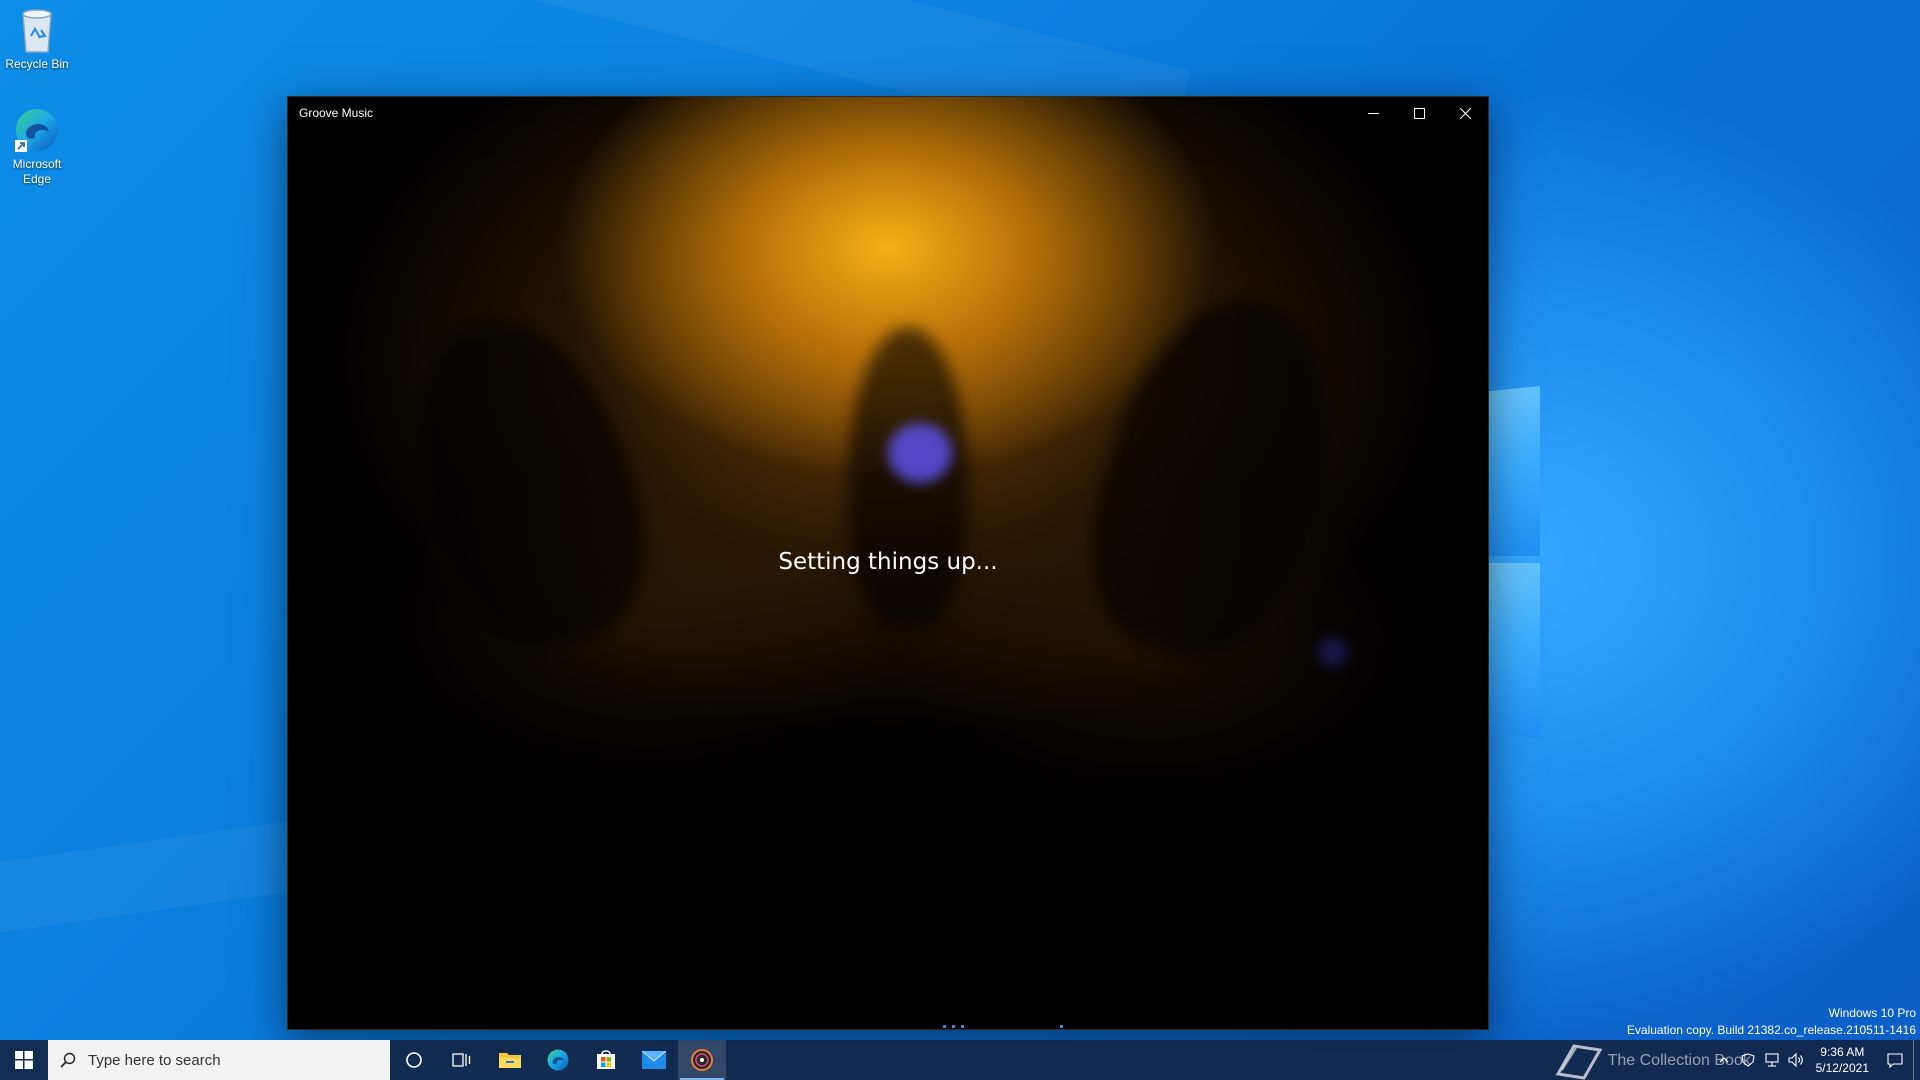  I want to click on mail-icon, so click(654, 1060).